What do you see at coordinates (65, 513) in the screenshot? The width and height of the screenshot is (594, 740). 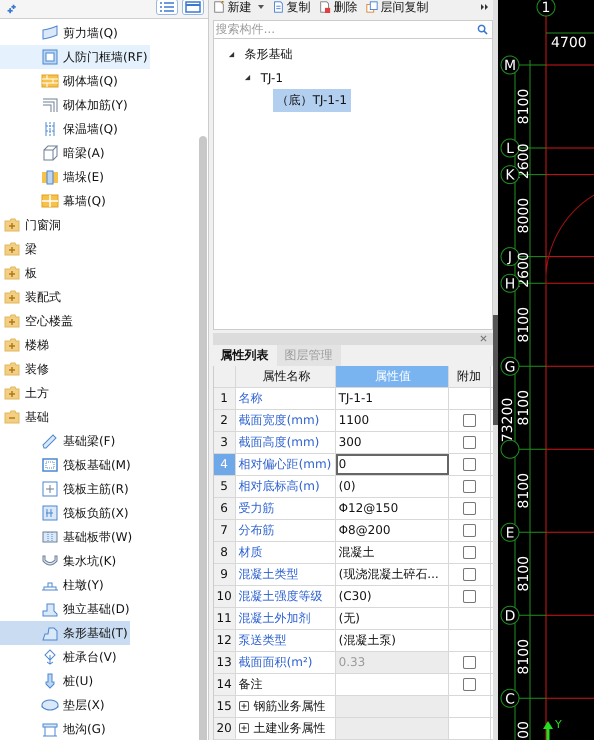 I see `tree-item: 筏板负筋(X)` at bounding box center [65, 513].